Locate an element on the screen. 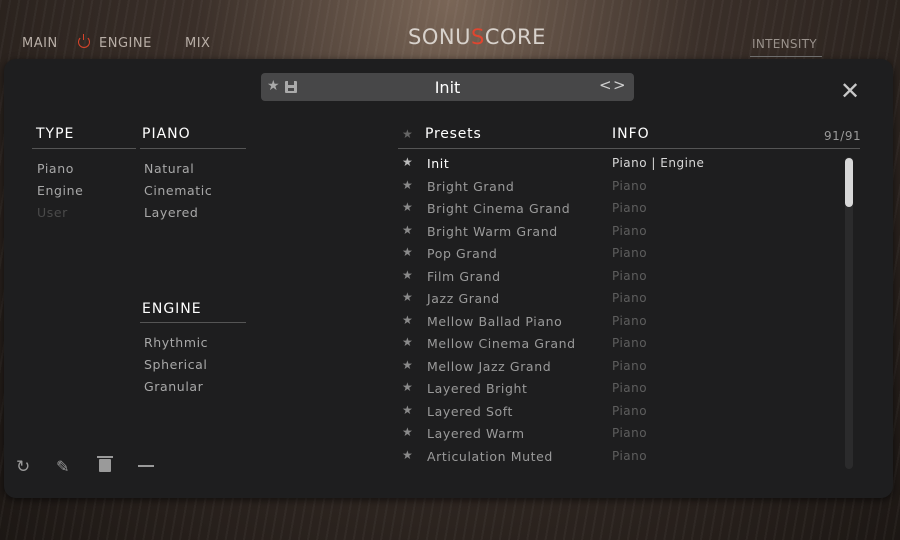 Image resolution: width=900 pixels, height=540 pixels. piano-divider is located at coordinates (193, 148).